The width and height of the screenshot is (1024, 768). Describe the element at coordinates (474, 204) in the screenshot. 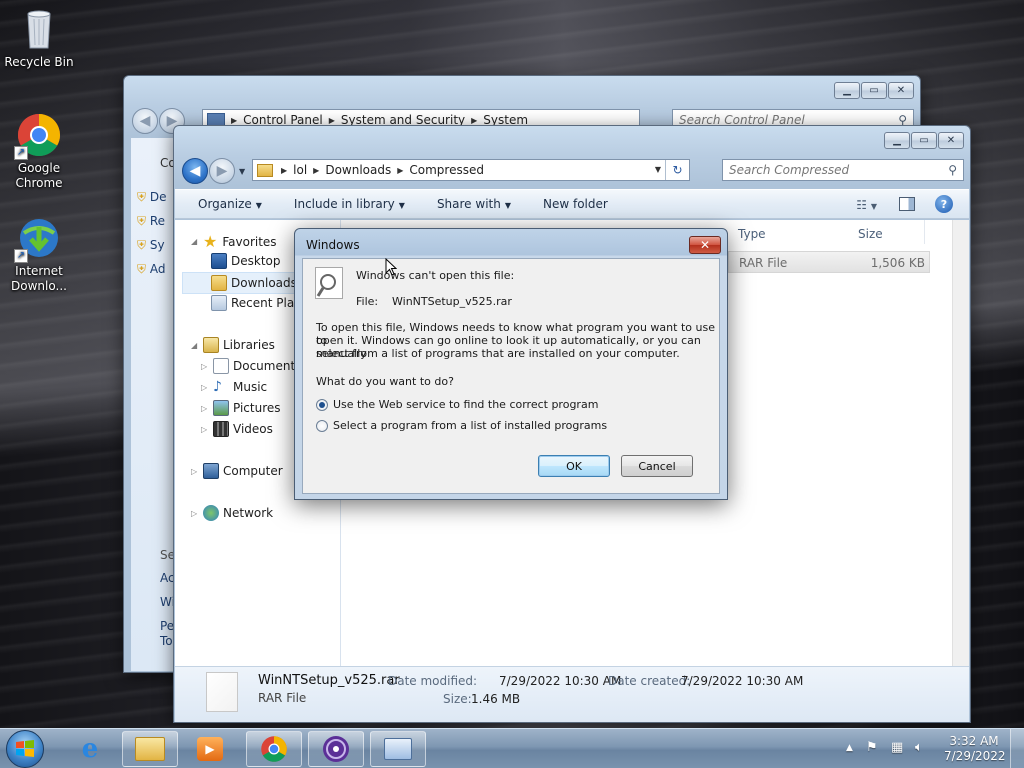

I see `share-with-menu: Share with ▼` at that location.